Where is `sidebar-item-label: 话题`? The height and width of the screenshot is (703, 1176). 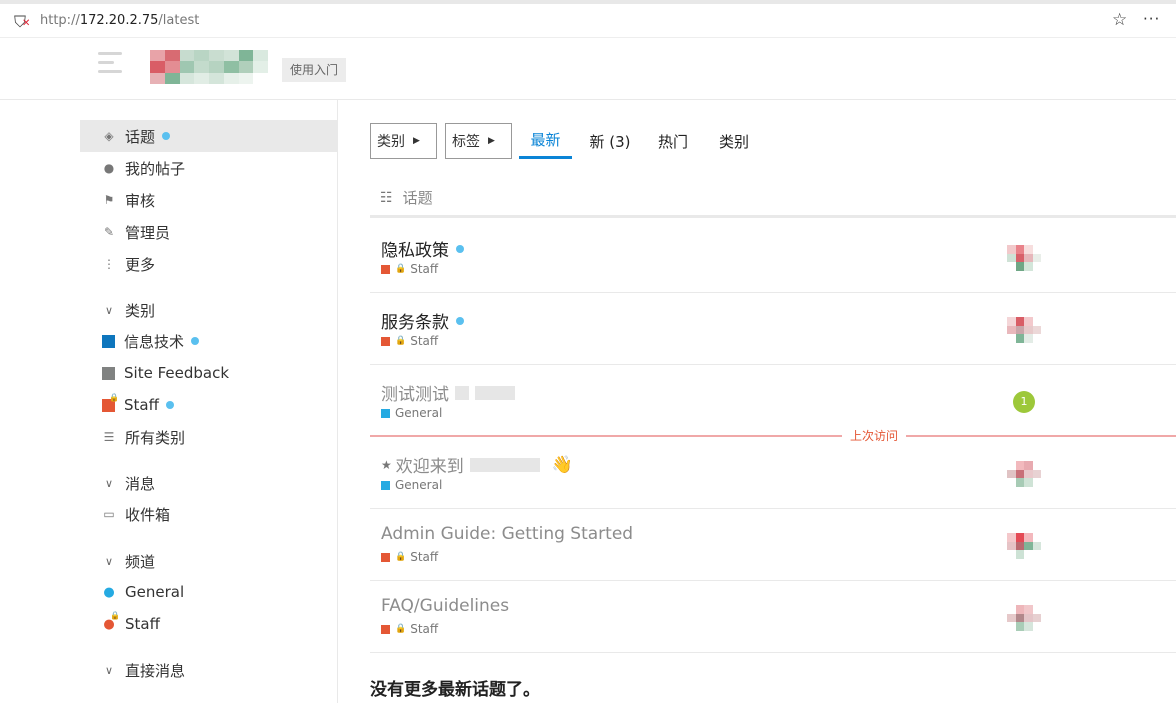 sidebar-item-label: 话题 is located at coordinates (140, 136).